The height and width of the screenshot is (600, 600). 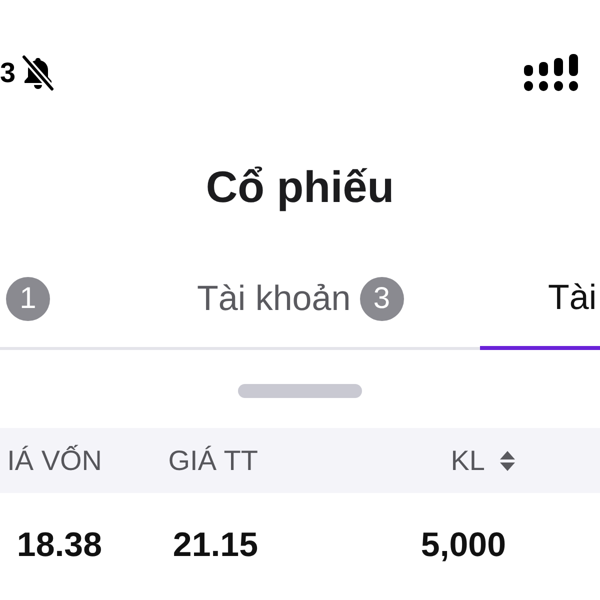 I want to click on tab: Tài, so click(x=540, y=300).